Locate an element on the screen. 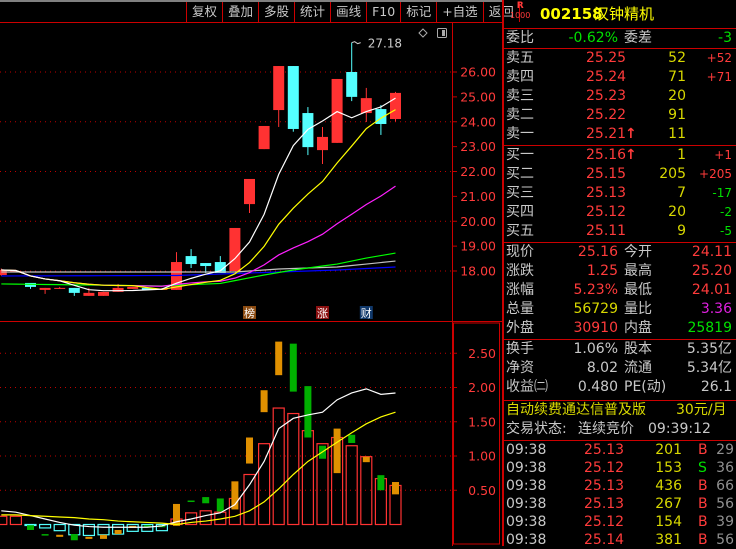 Image resolution: width=736 pixels, height=549 pixels. bids-row: 买三 25.13 7 -17 is located at coordinates (620, 193).